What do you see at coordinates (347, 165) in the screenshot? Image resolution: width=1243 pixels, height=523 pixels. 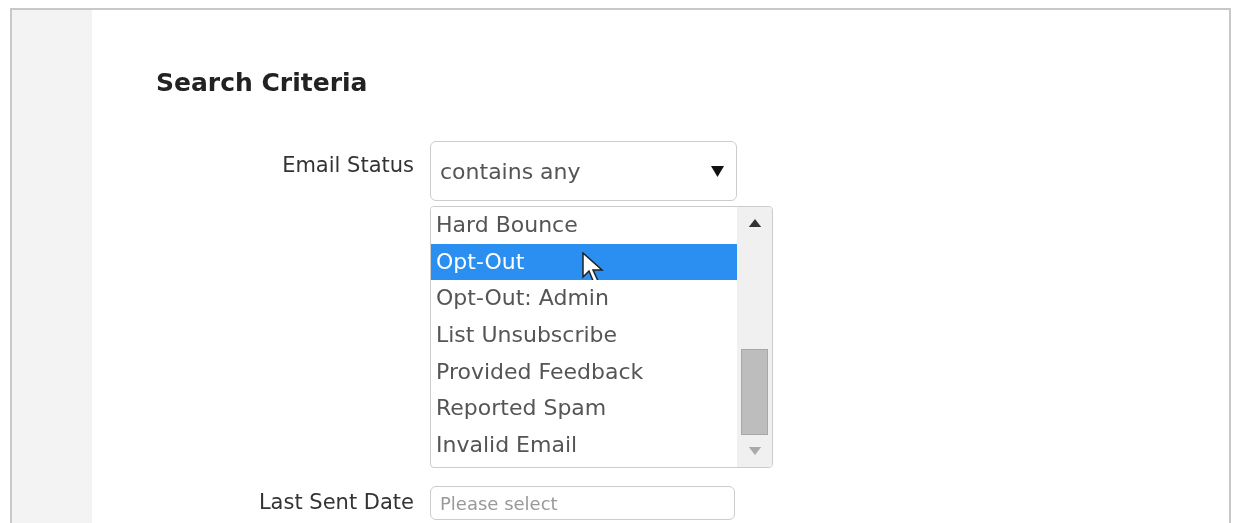 I see `field-label: Email Status` at bounding box center [347, 165].